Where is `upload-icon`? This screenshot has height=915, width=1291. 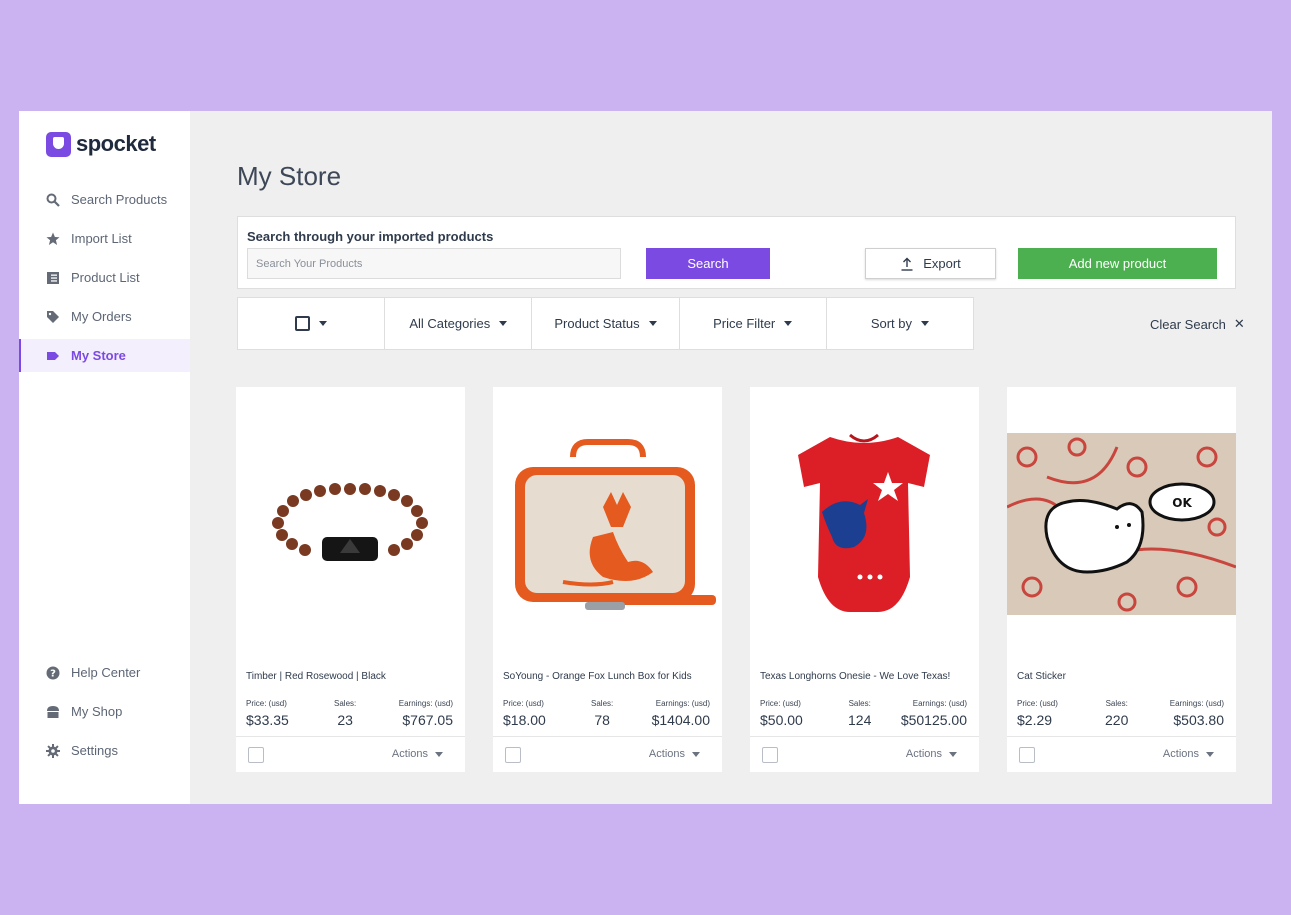
upload-icon is located at coordinates (907, 264).